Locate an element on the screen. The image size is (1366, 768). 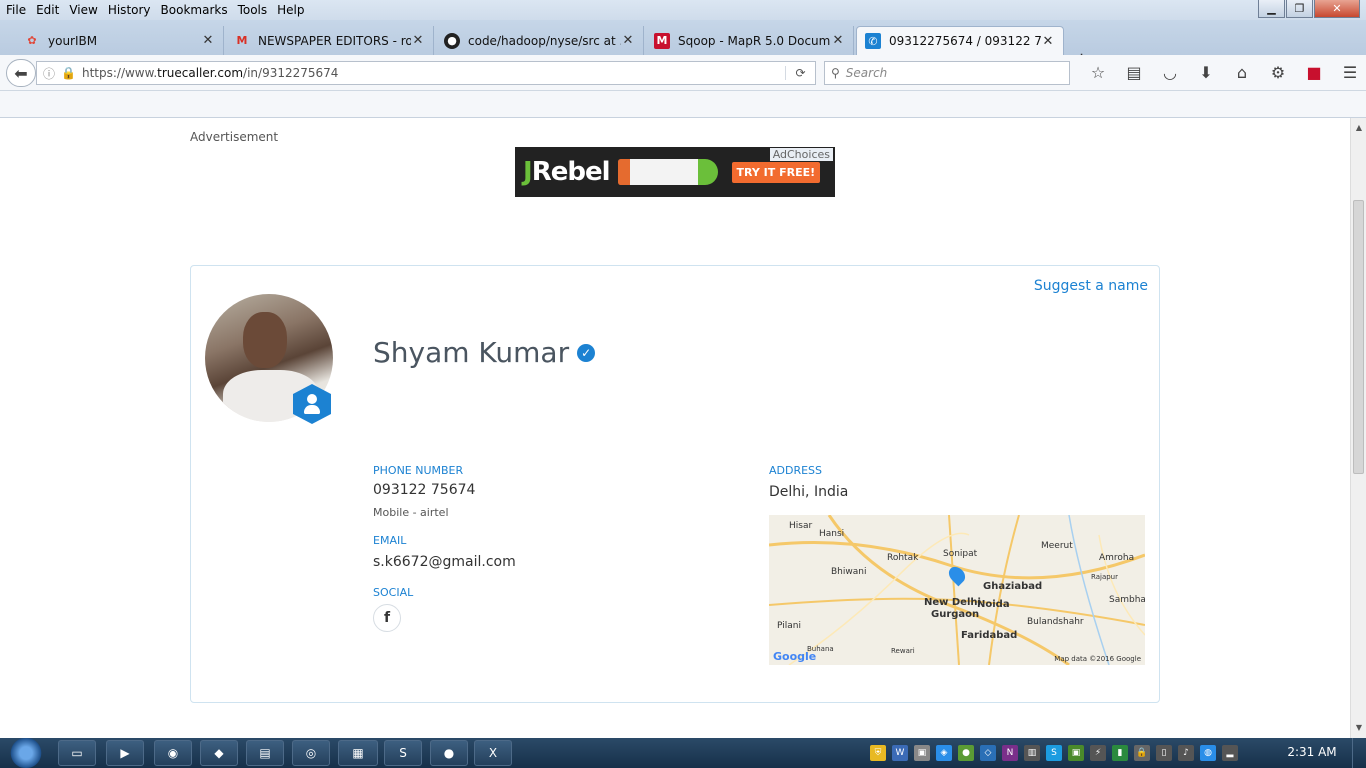
download-icon: ⬇ is located at coordinates (1206, 72).